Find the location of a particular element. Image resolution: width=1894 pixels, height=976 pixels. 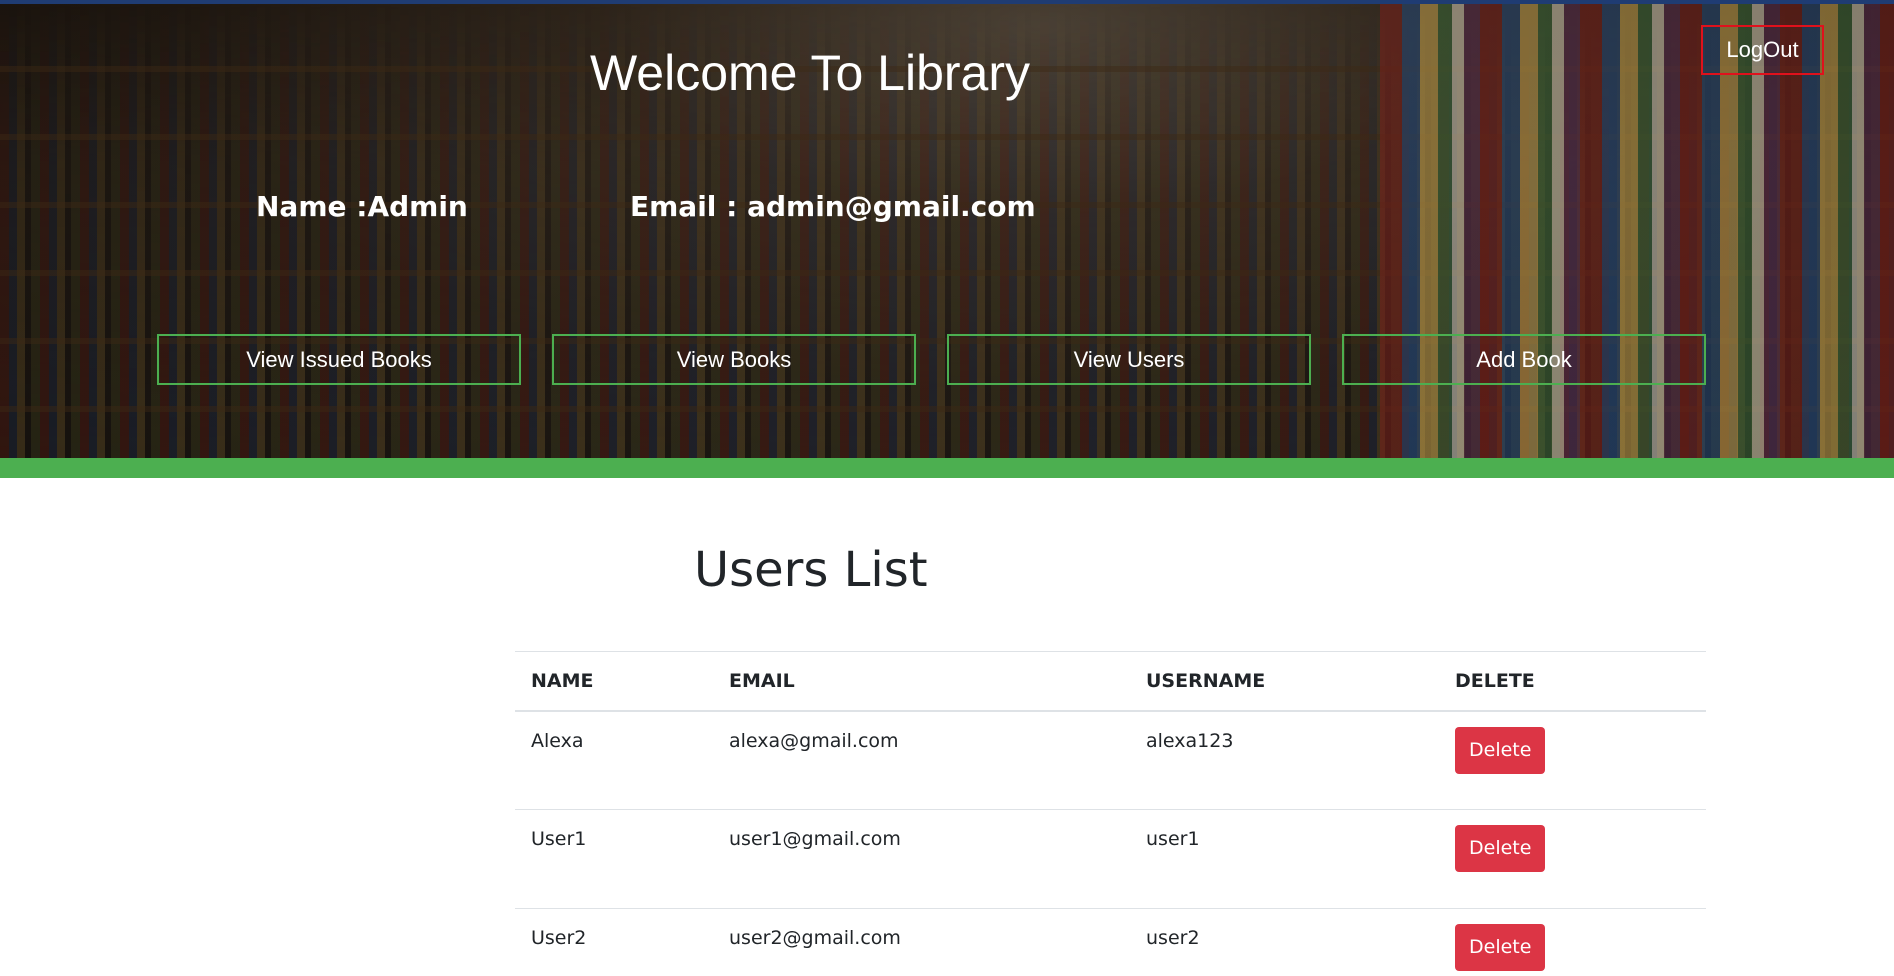

user-email: Email : admin@gmail.com is located at coordinates (833, 206).